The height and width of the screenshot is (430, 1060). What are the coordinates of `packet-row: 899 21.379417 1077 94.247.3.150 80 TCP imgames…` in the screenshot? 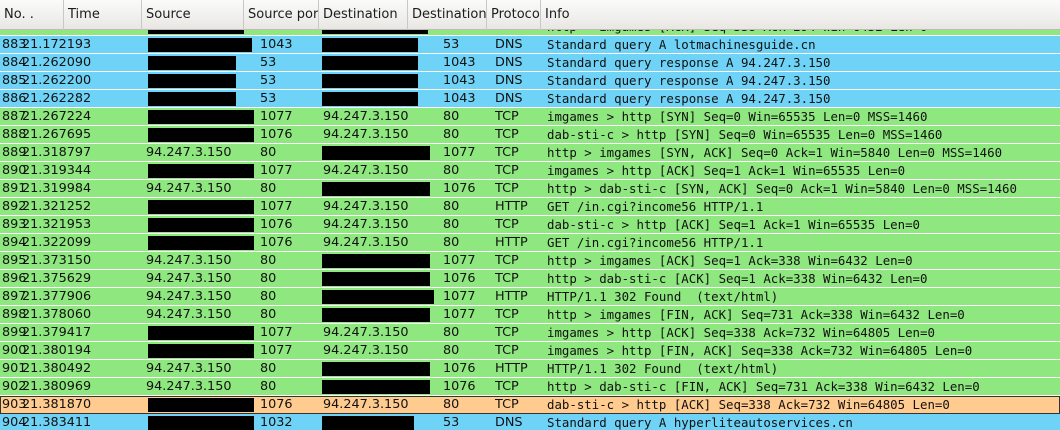 It's located at (530, 333).